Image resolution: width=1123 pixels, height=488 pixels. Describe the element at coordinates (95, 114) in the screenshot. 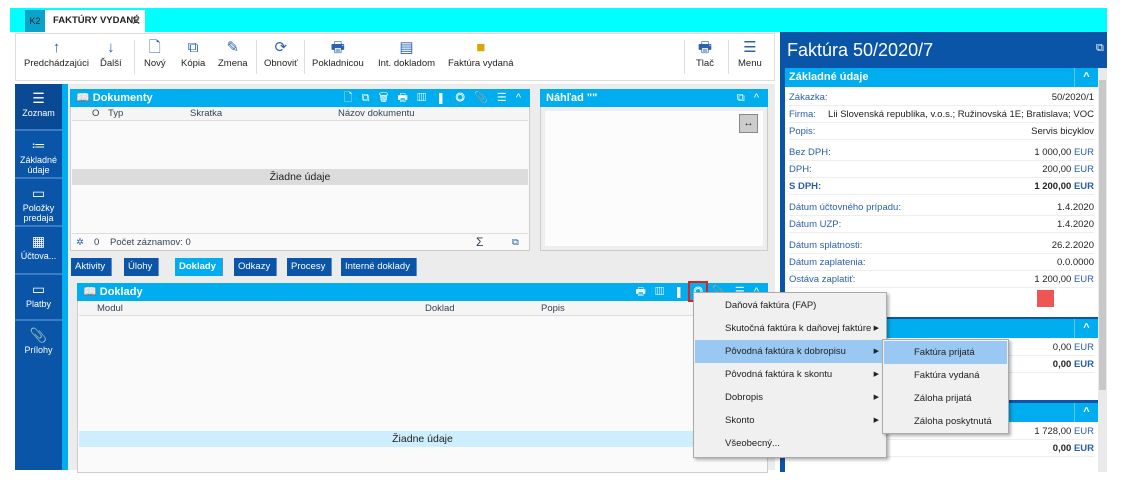

I see `col-o: O` at that location.